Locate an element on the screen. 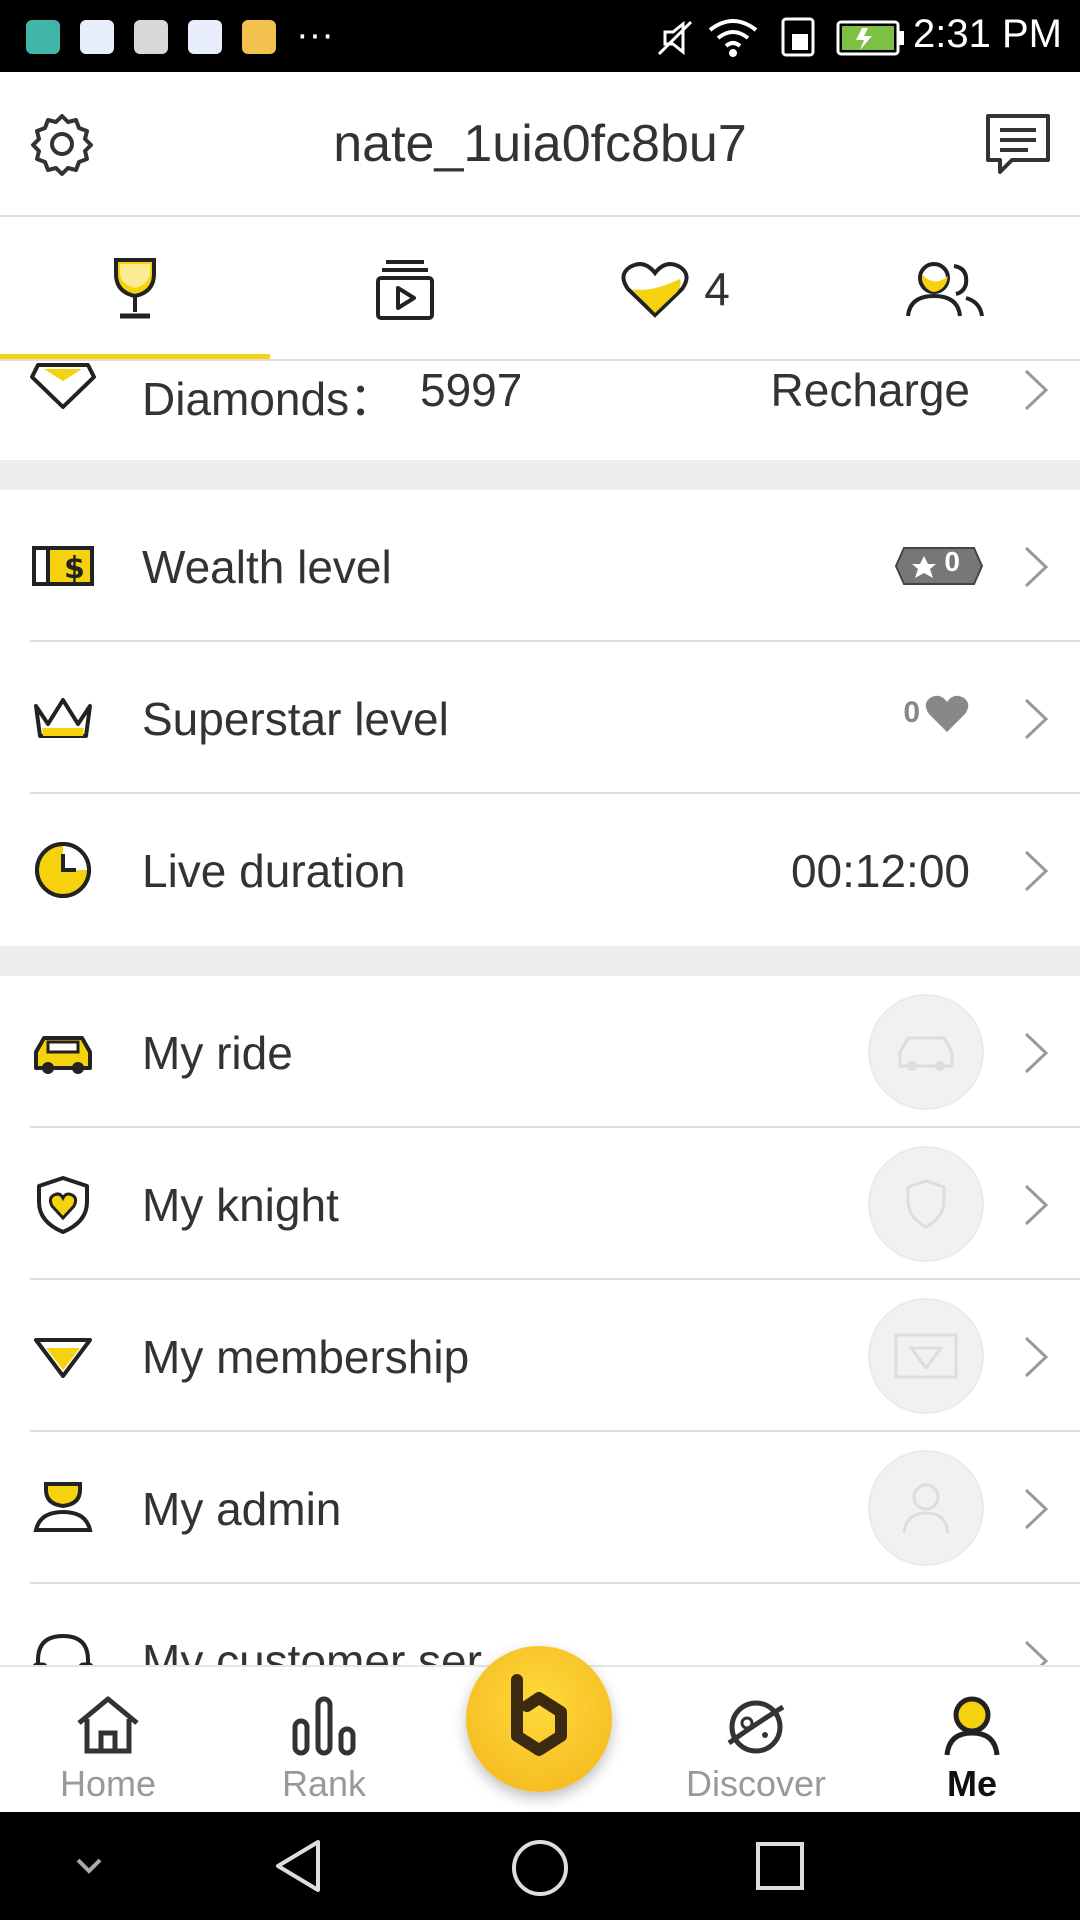  shield-icon is located at coordinates (63, 1205).